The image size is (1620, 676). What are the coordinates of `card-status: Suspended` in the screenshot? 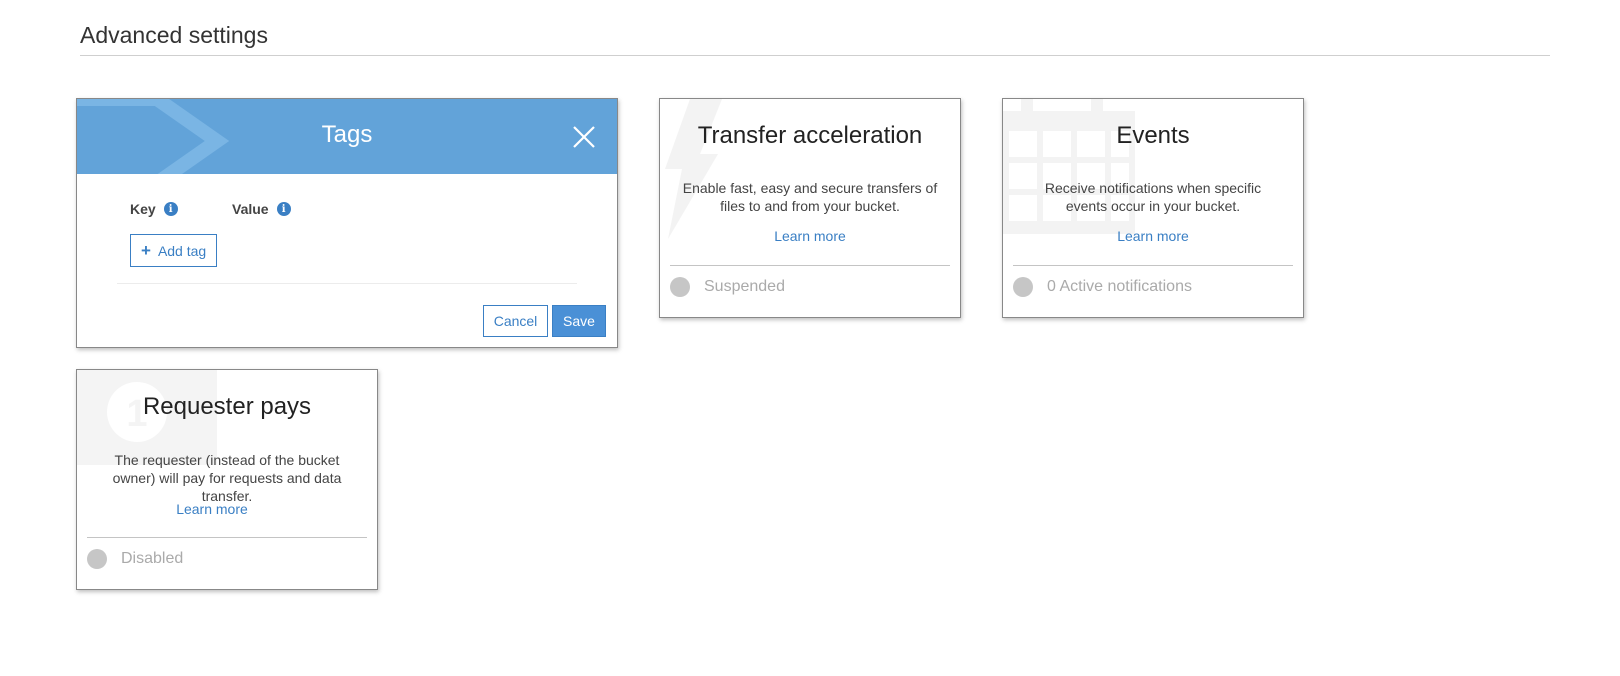 It's located at (727, 287).